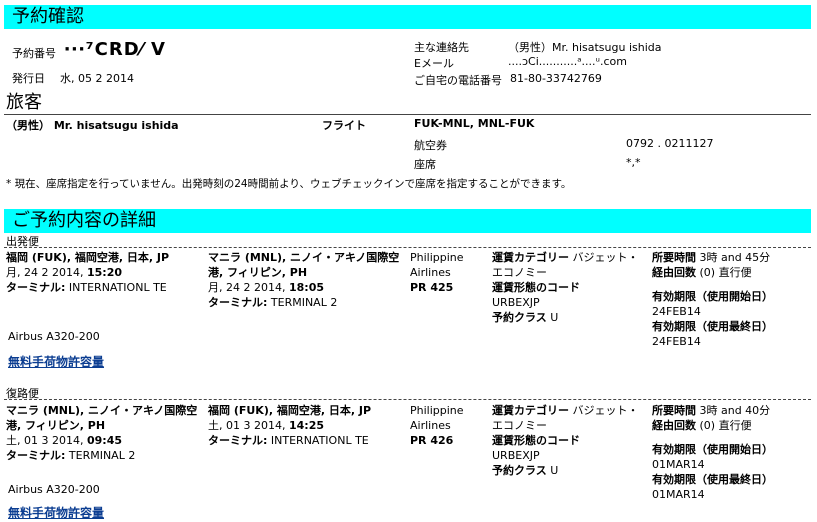 The width and height of the screenshot is (817, 522). Describe the element at coordinates (36, 455) in the screenshot. I see `return-dep-terminal-label: ターミナル:` at that location.